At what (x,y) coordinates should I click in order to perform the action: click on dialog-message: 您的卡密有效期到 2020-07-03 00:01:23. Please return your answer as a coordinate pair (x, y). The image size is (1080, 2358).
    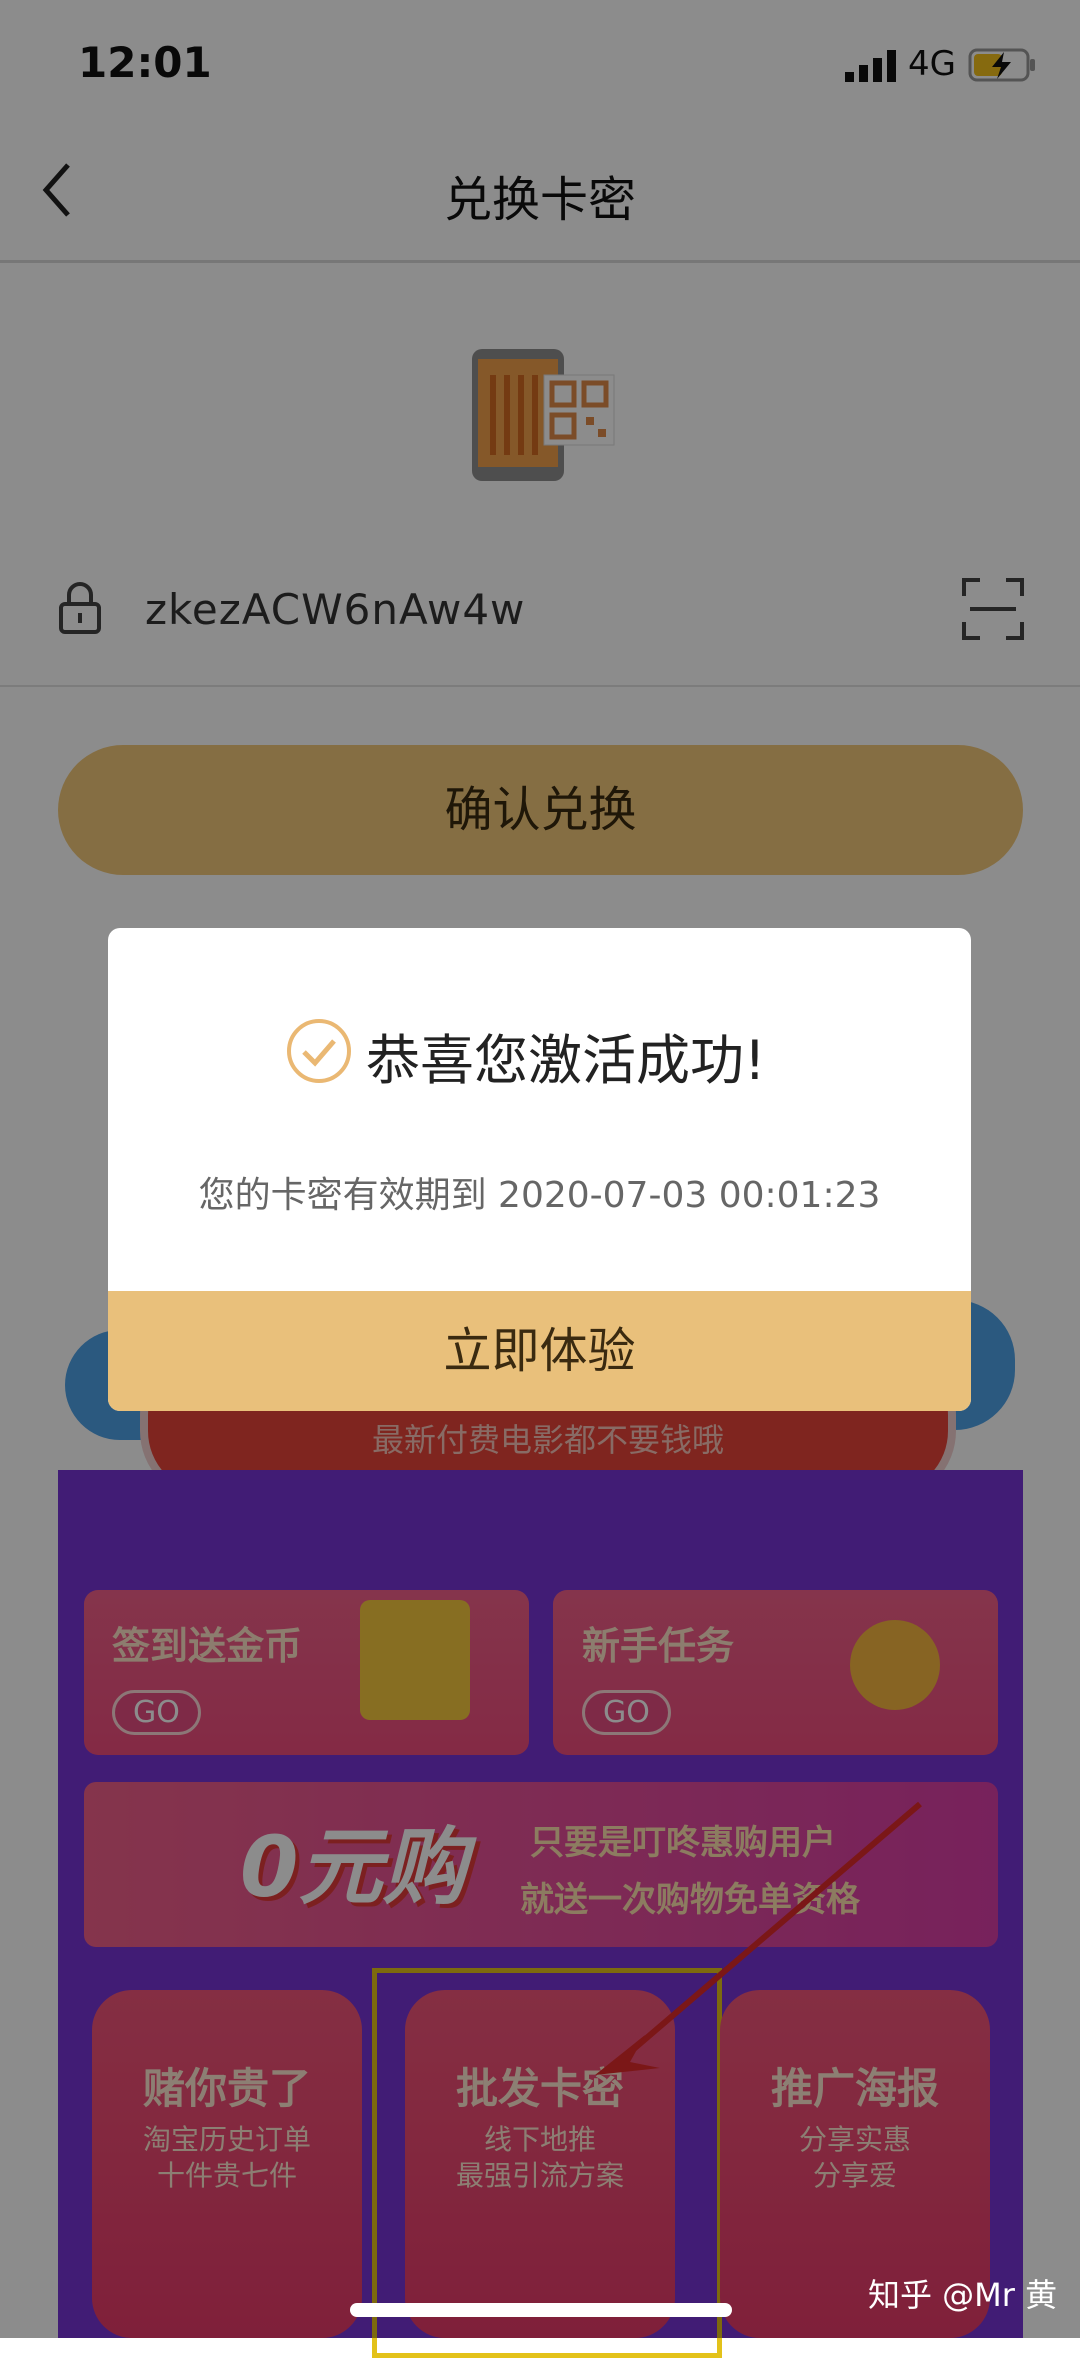
    Looking at the image, I should click on (539, 1195).